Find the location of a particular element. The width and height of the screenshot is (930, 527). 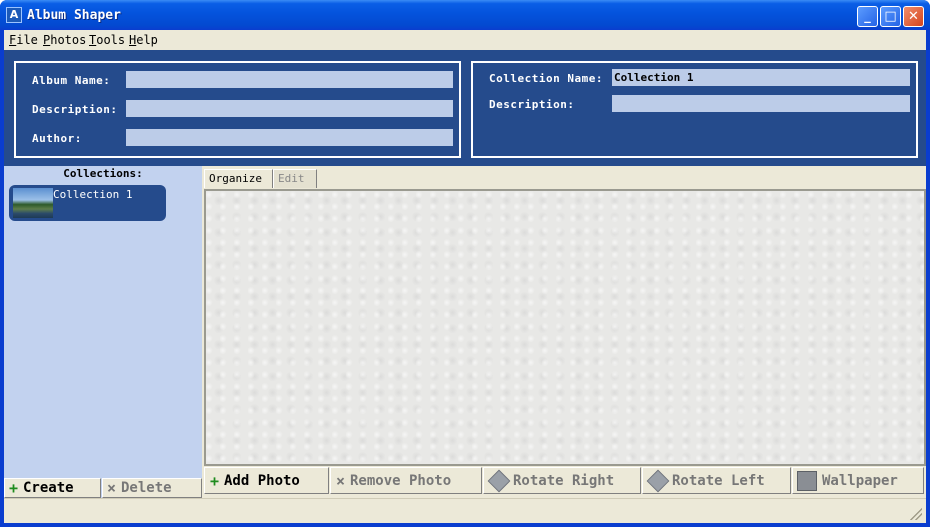

menu-help: Help is located at coordinates (143, 40).